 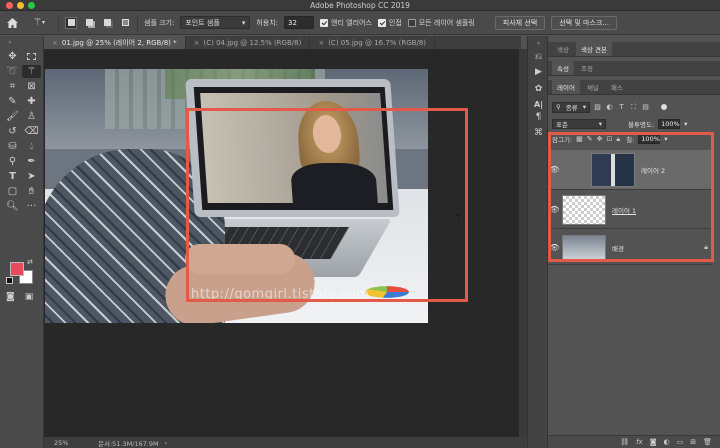 What do you see at coordinates (39, 23) in the screenshot?
I see `tool-preset-picker: ⚚ ▾` at bounding box center [39, 23].